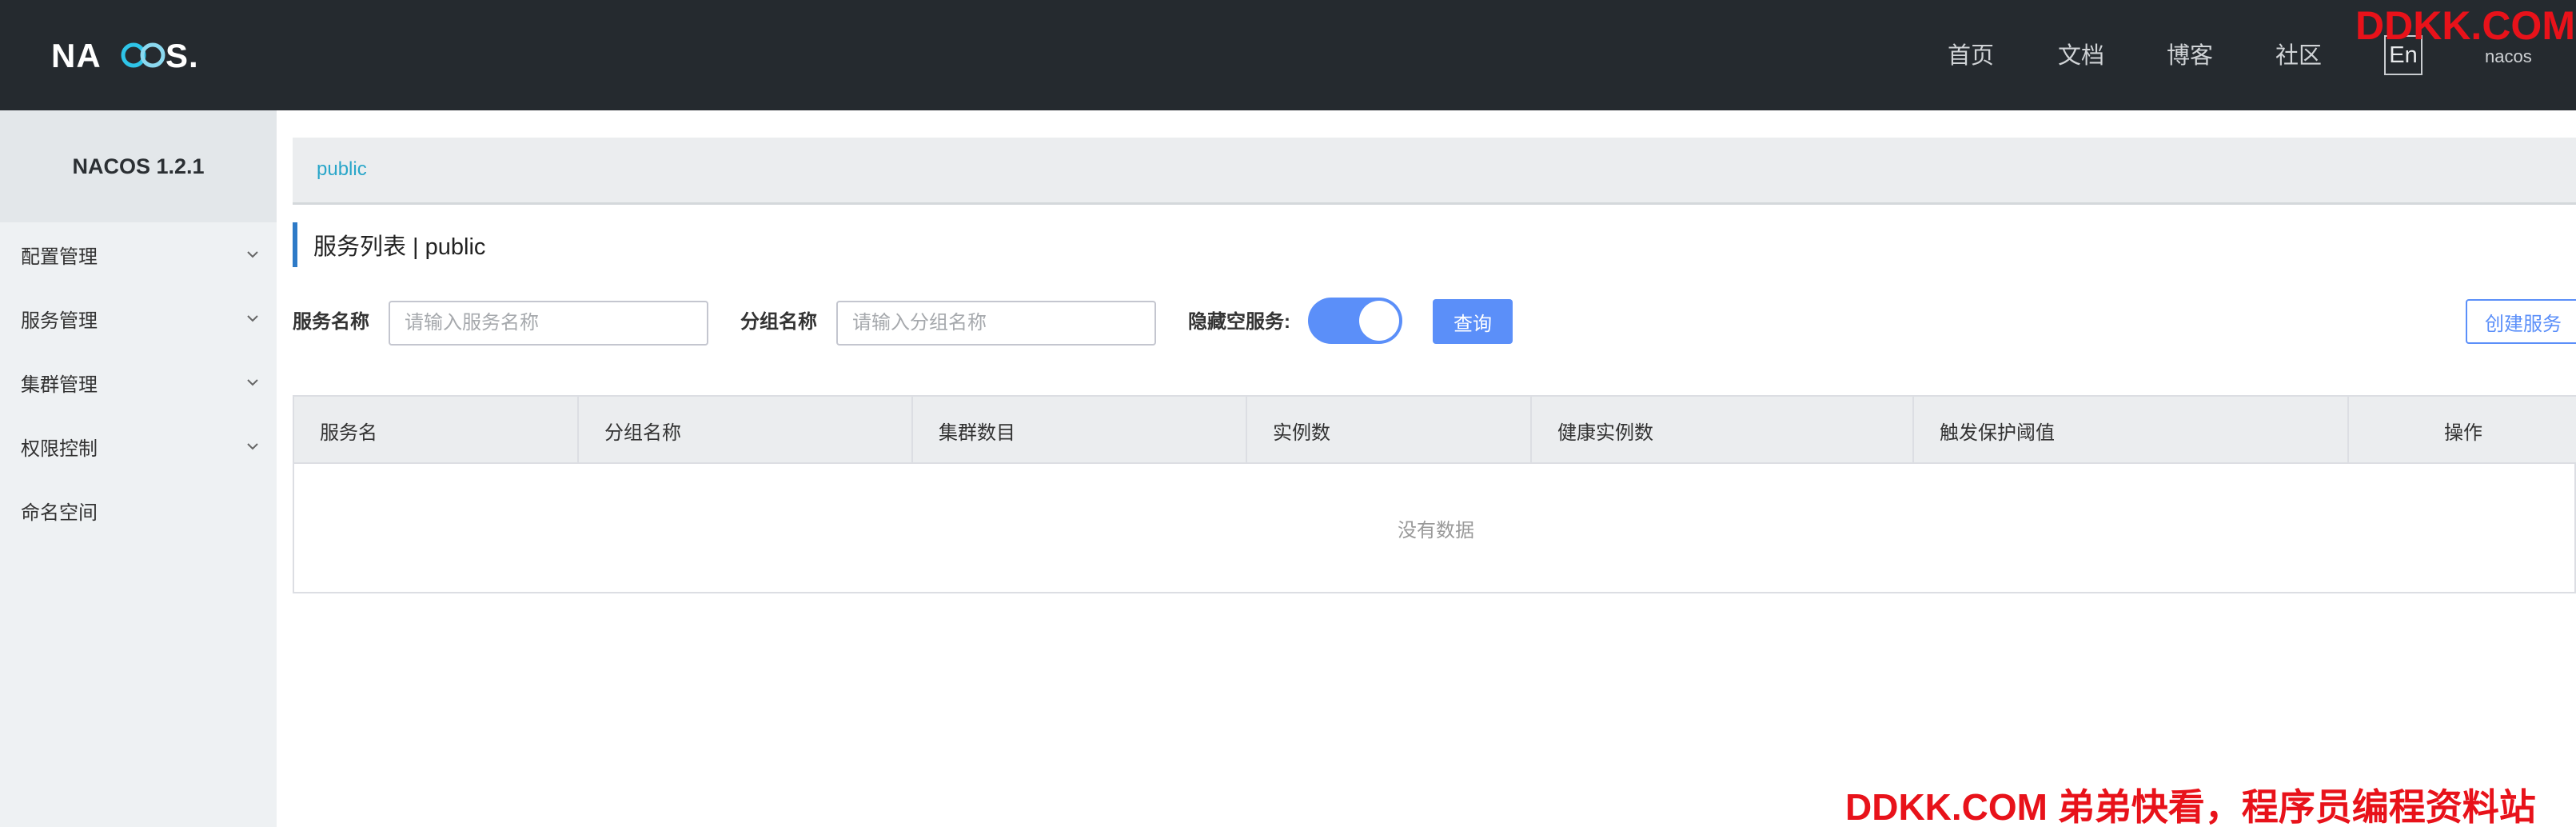  I want to click on column-header-actions: 操作, so click(2463, 433).